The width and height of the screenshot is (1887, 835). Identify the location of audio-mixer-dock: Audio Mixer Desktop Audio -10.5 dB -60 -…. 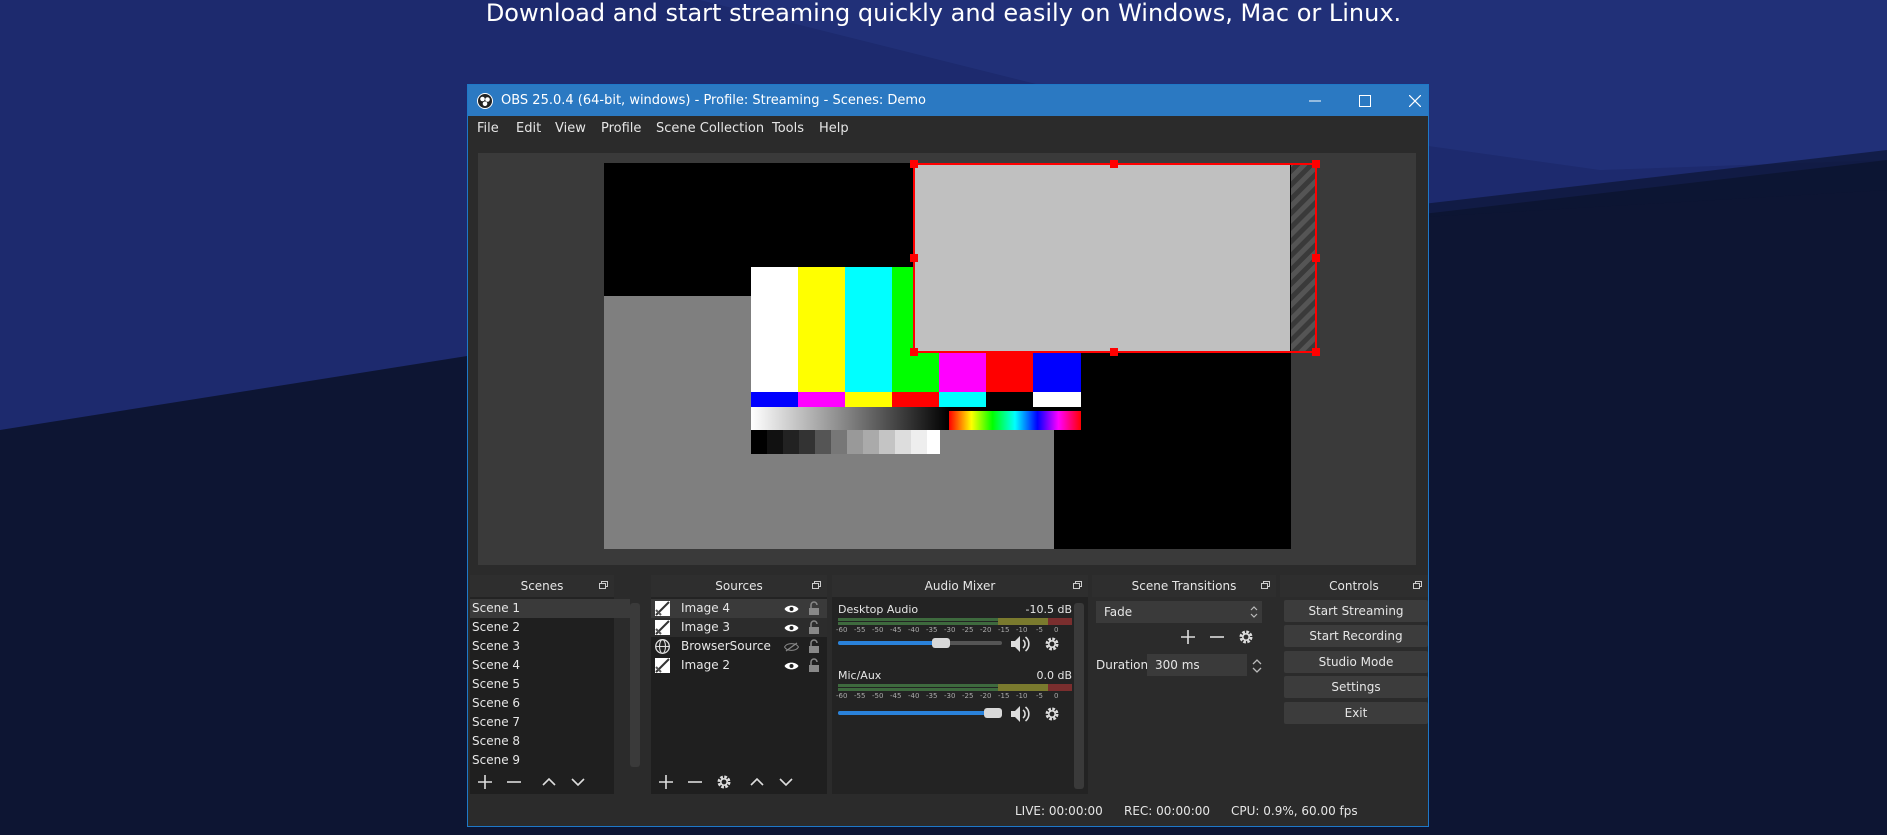
(960, 684).